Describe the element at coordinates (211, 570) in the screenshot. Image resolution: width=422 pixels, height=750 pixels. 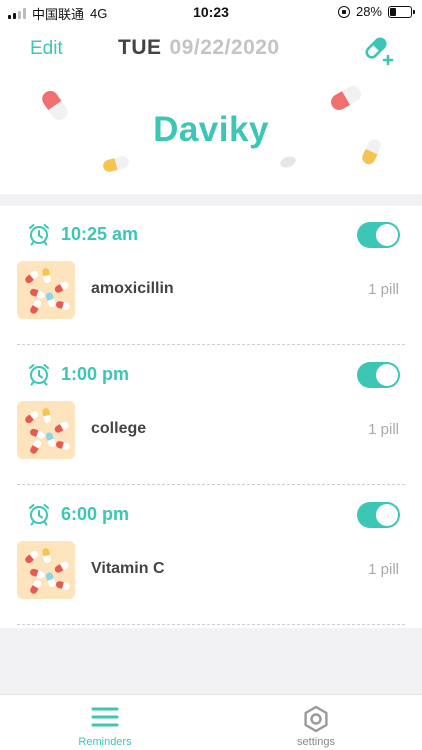
I see `medicine-row: Vitamin C 1 pill` at that location.